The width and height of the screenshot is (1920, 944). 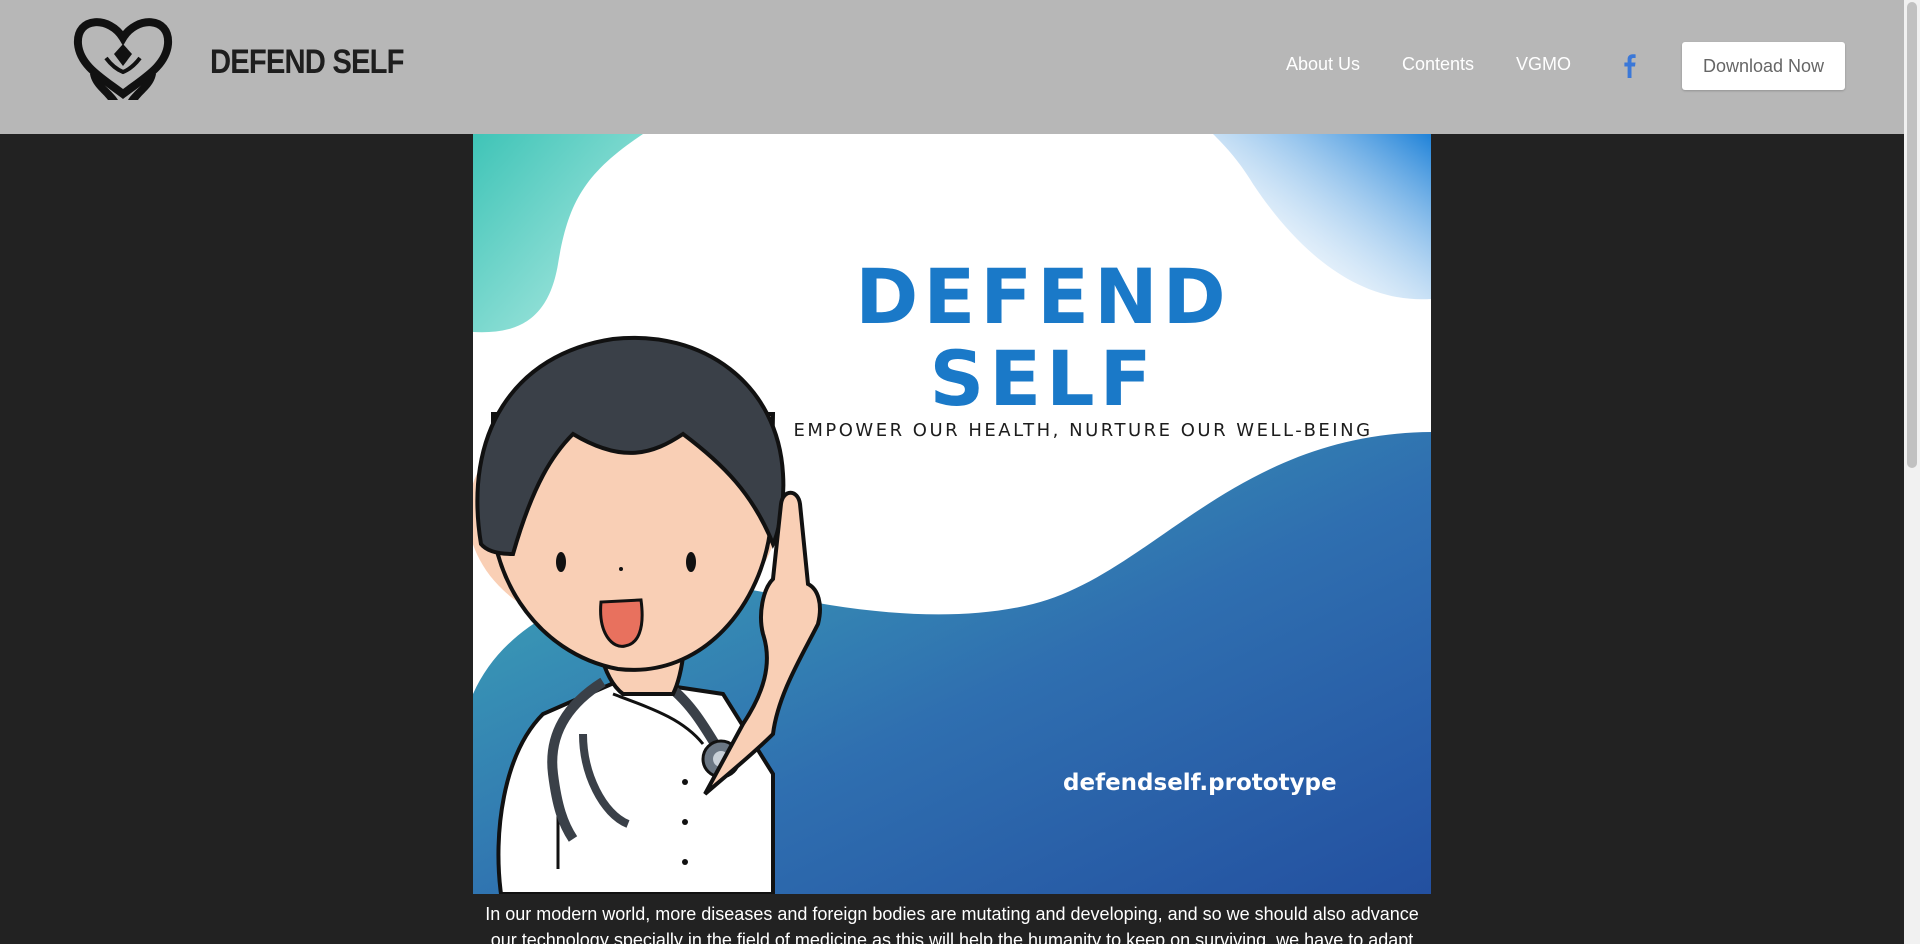 I want to click on hero-url: defendself.prototype, so click(x=1200, y=783).